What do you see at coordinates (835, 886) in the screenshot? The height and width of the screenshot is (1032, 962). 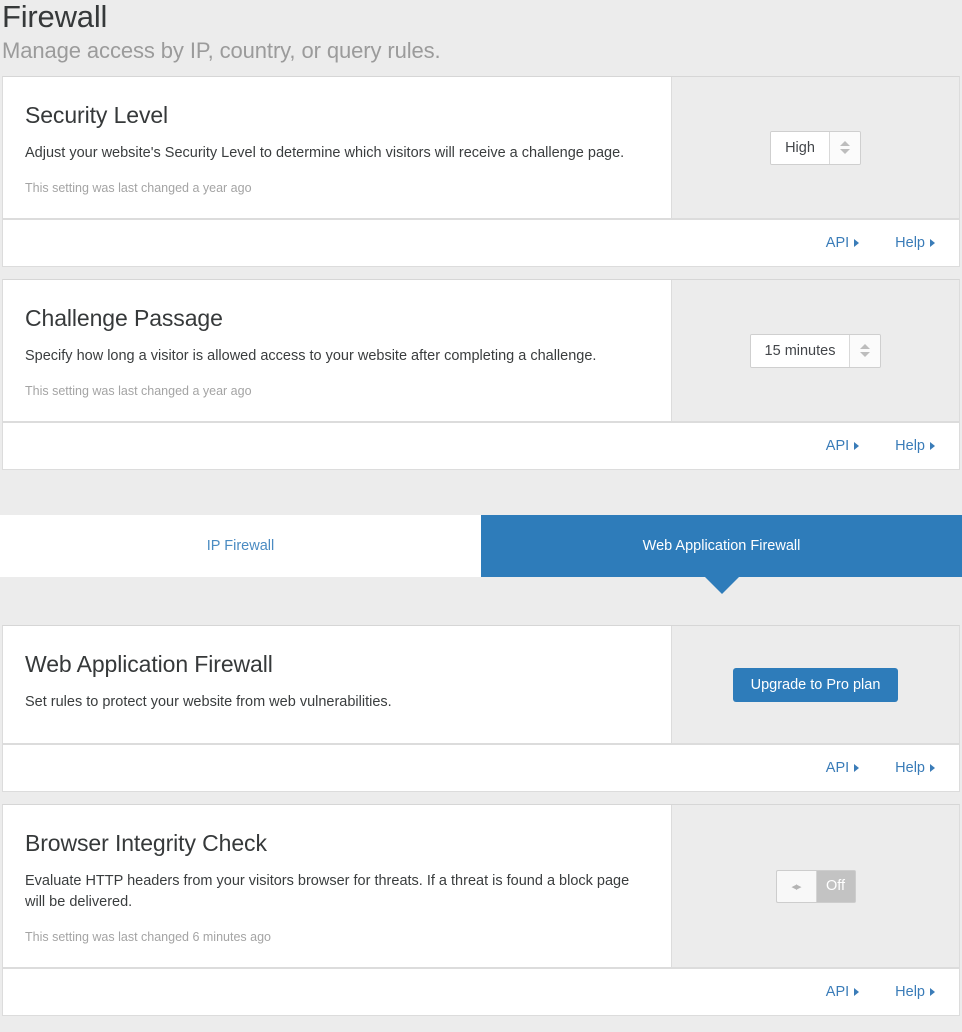 I see `toggle-state-label: Off` at bounding box center [835, 886].